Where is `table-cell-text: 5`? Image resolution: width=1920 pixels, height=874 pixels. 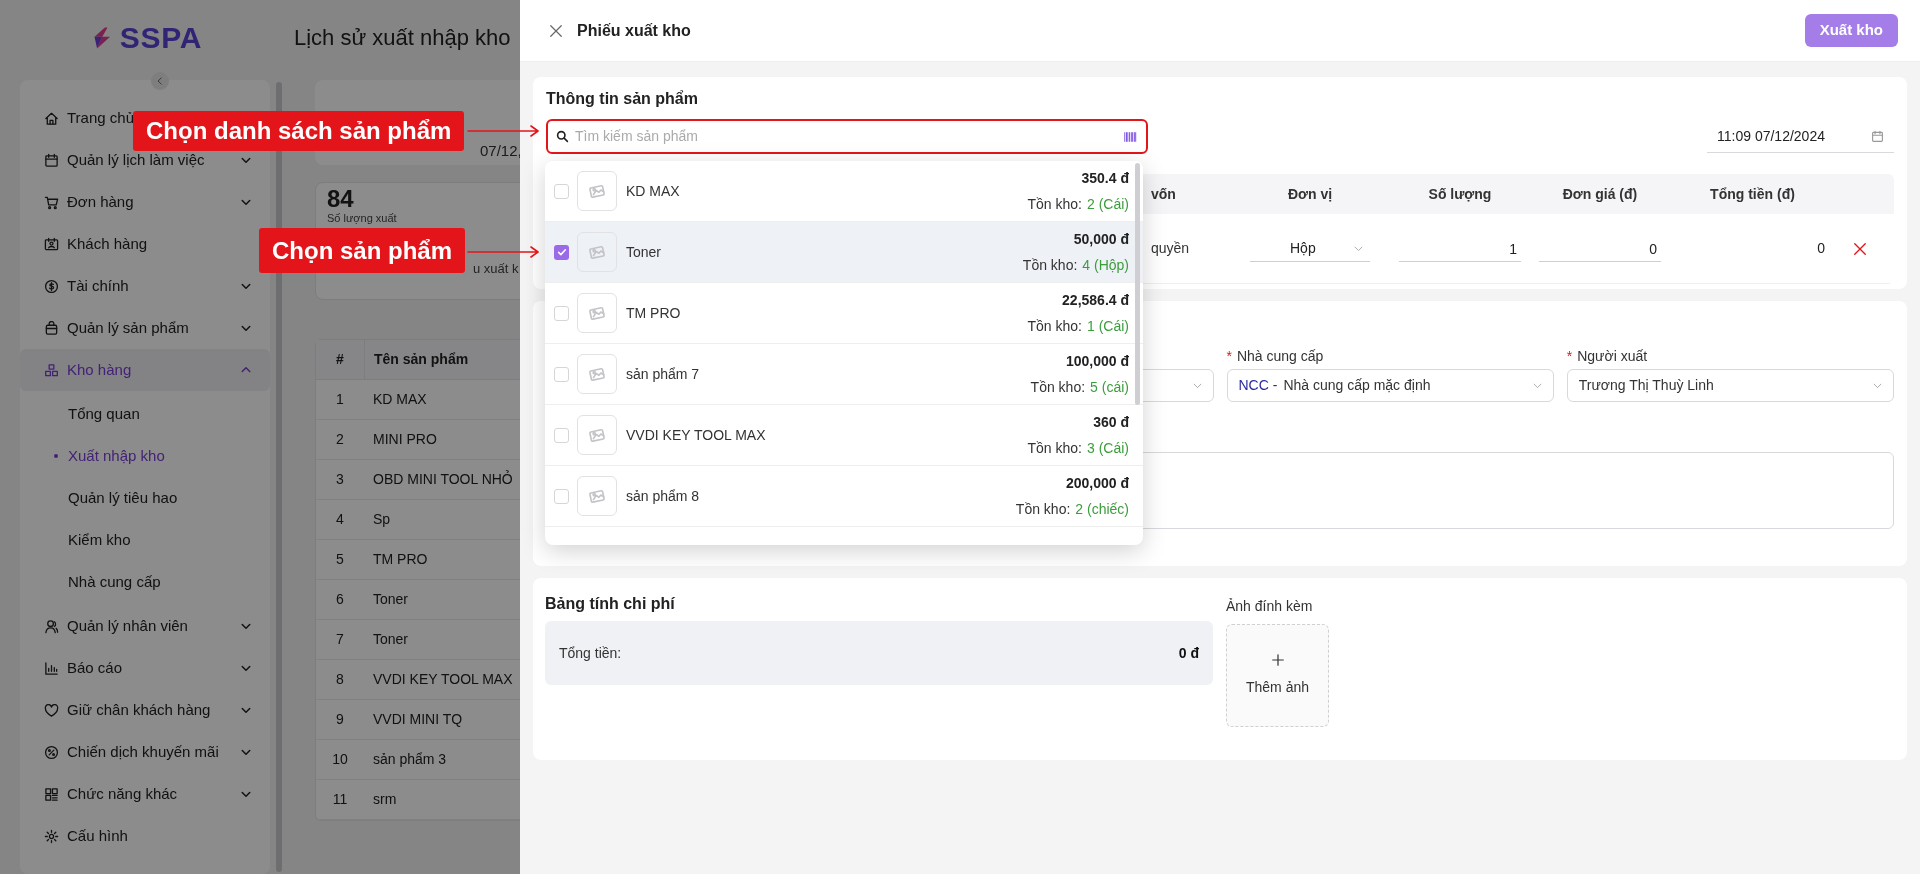
table-cell-text: 5 is located at coordinates (340, 559).